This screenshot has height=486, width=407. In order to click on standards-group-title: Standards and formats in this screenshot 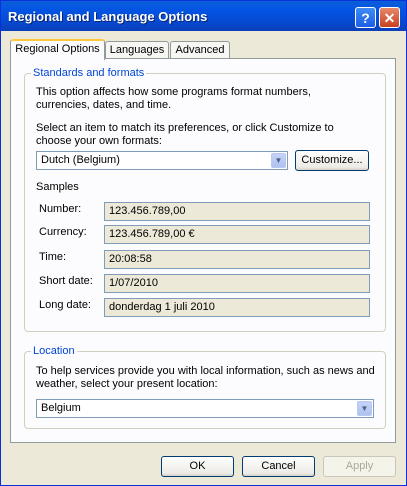, I will do `click(89, 73)`.